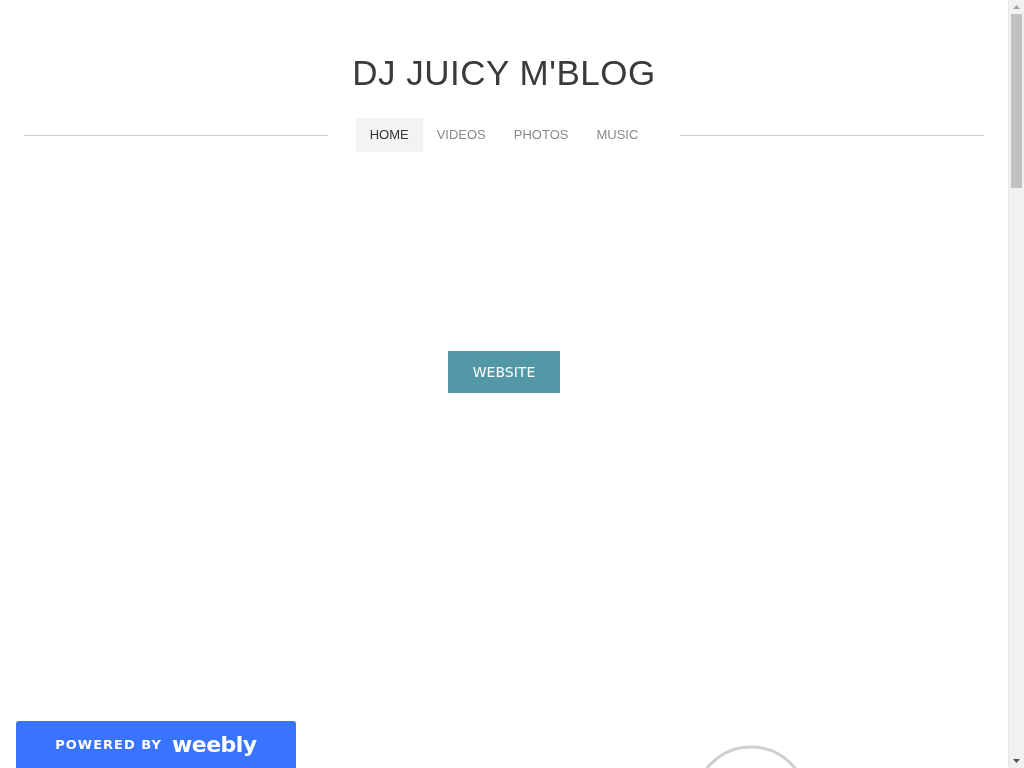  I want to click on scroll-thumb, so click(1016, 101).